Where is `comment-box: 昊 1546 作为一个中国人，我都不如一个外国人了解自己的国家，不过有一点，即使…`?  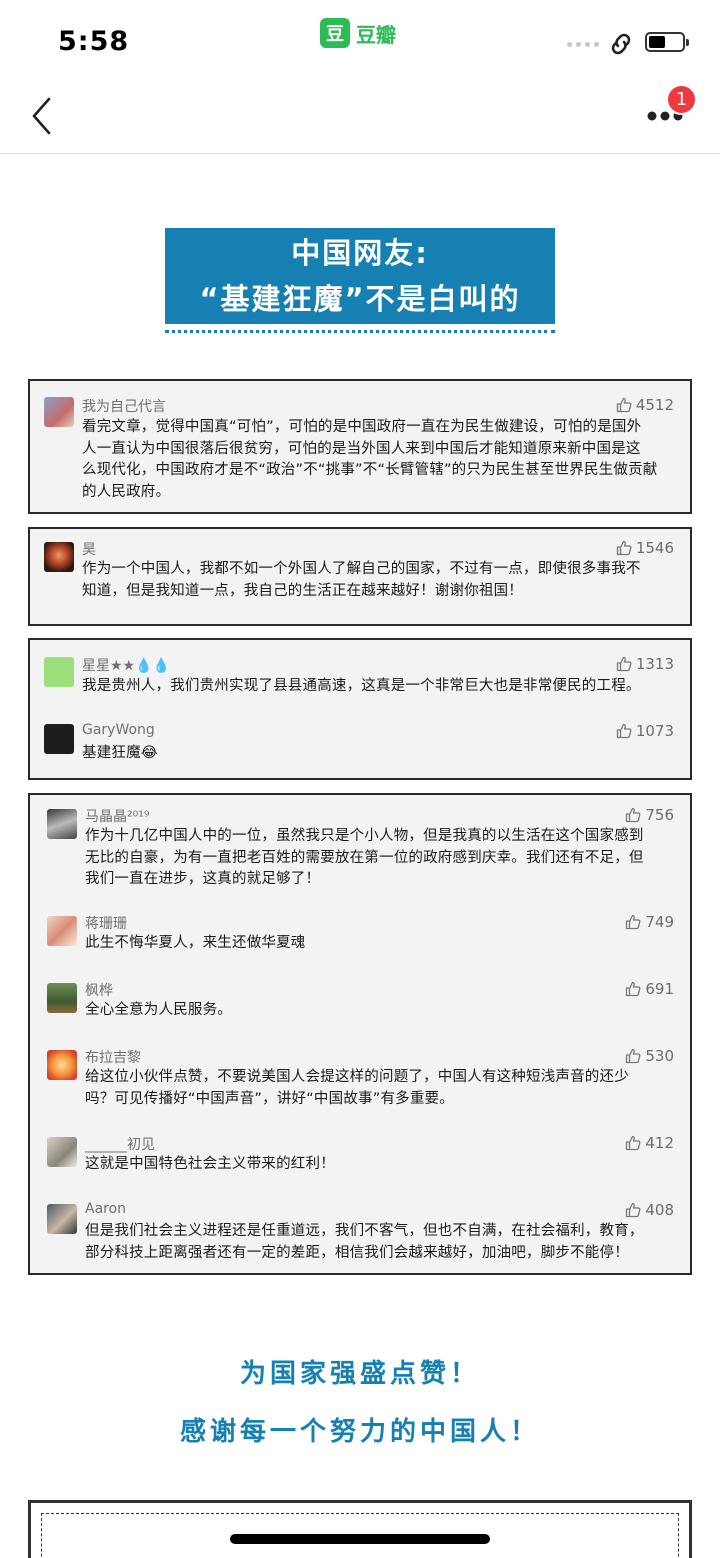
comment-box: 昊 1546 作为一个中国人，我都不如一个外国人了解自己的国家，不过有一点，即使… is located at coordinates (360, 576).